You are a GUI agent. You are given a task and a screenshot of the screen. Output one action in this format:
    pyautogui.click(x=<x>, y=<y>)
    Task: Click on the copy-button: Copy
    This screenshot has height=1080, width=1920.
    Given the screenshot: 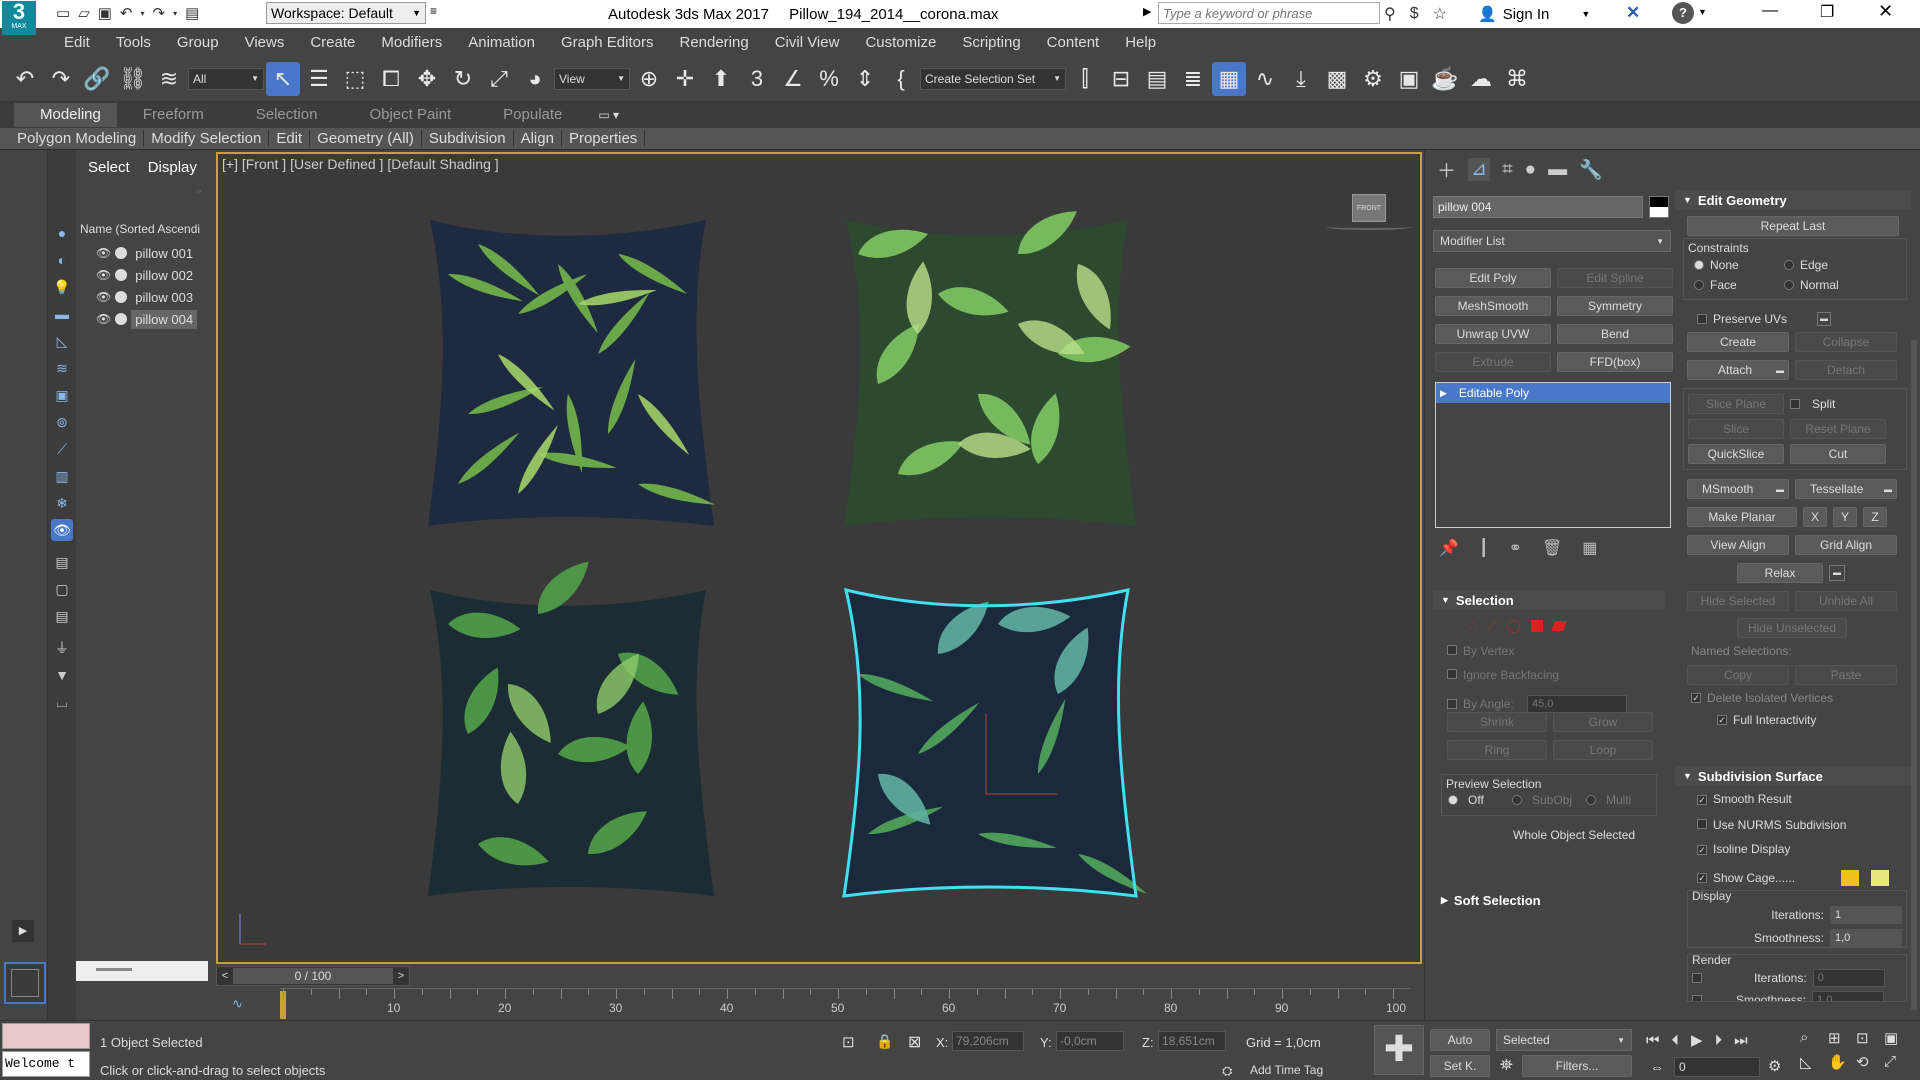 What is the action you would take?
    pyautogui.click(x=1738, y=675)
    